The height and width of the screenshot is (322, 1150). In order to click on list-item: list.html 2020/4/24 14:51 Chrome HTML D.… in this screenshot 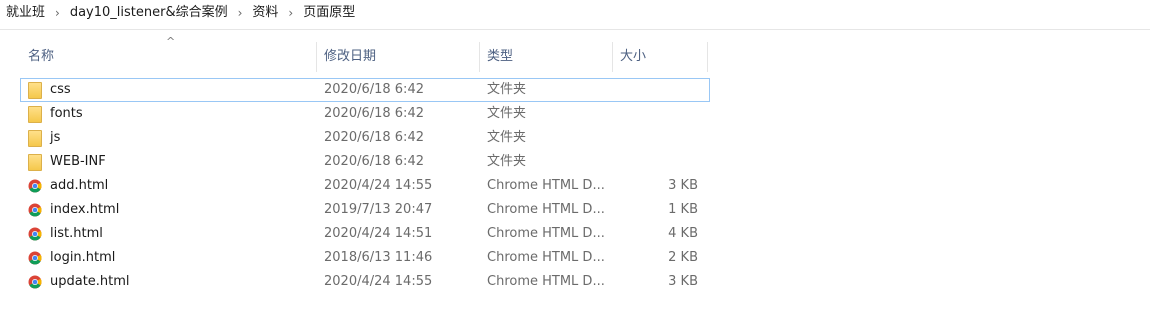, I will do `click(365, 234)`.